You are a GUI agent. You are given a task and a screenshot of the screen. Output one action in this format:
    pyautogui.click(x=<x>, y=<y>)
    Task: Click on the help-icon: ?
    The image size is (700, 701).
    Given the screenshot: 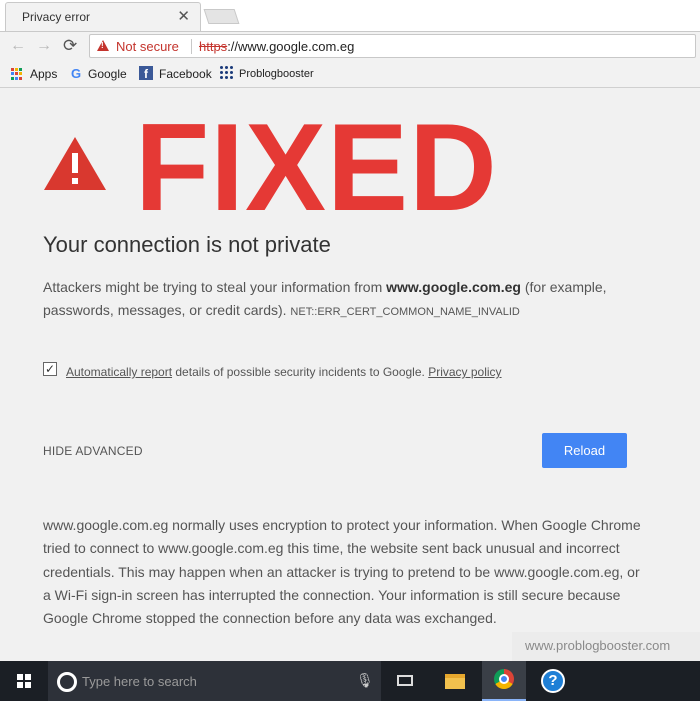 What is the action you would take?
    pyautogui.click(x=553, y=681)
    